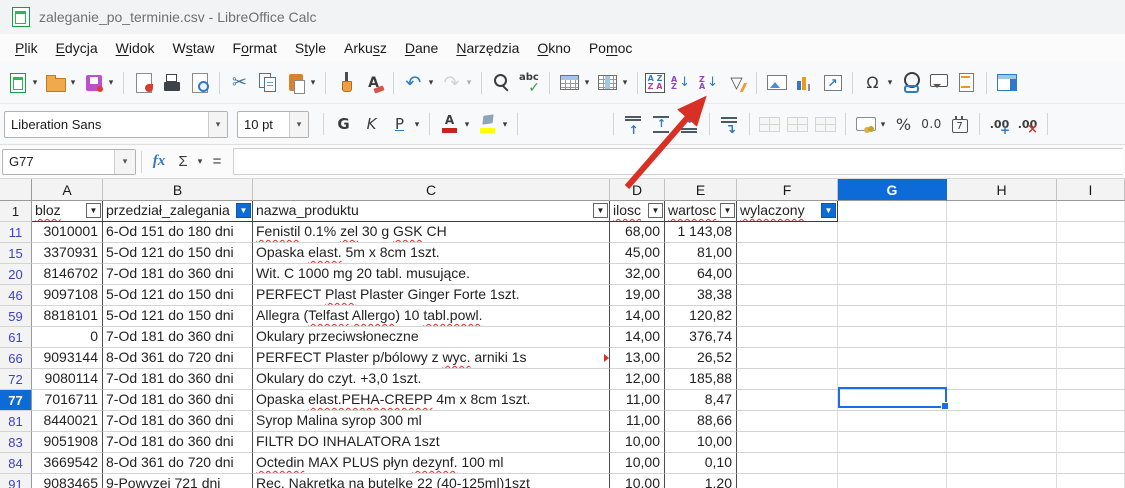 This screenshot has width=1125, height=488. What do you see at coordinates (467, 124) in the screenshot?
I see `font-color-dropdown-icon: ▾` at bounding box center [467, 124].